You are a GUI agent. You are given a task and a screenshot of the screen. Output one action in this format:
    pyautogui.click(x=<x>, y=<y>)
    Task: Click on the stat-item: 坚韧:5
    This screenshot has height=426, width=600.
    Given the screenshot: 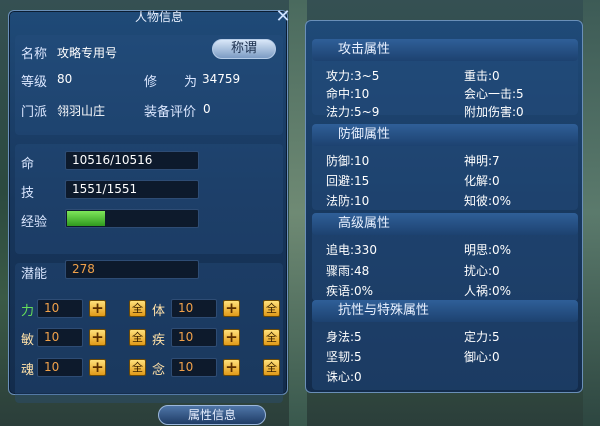 What is the action you would take?
    pyautogui.click(x=344, y=357)
    